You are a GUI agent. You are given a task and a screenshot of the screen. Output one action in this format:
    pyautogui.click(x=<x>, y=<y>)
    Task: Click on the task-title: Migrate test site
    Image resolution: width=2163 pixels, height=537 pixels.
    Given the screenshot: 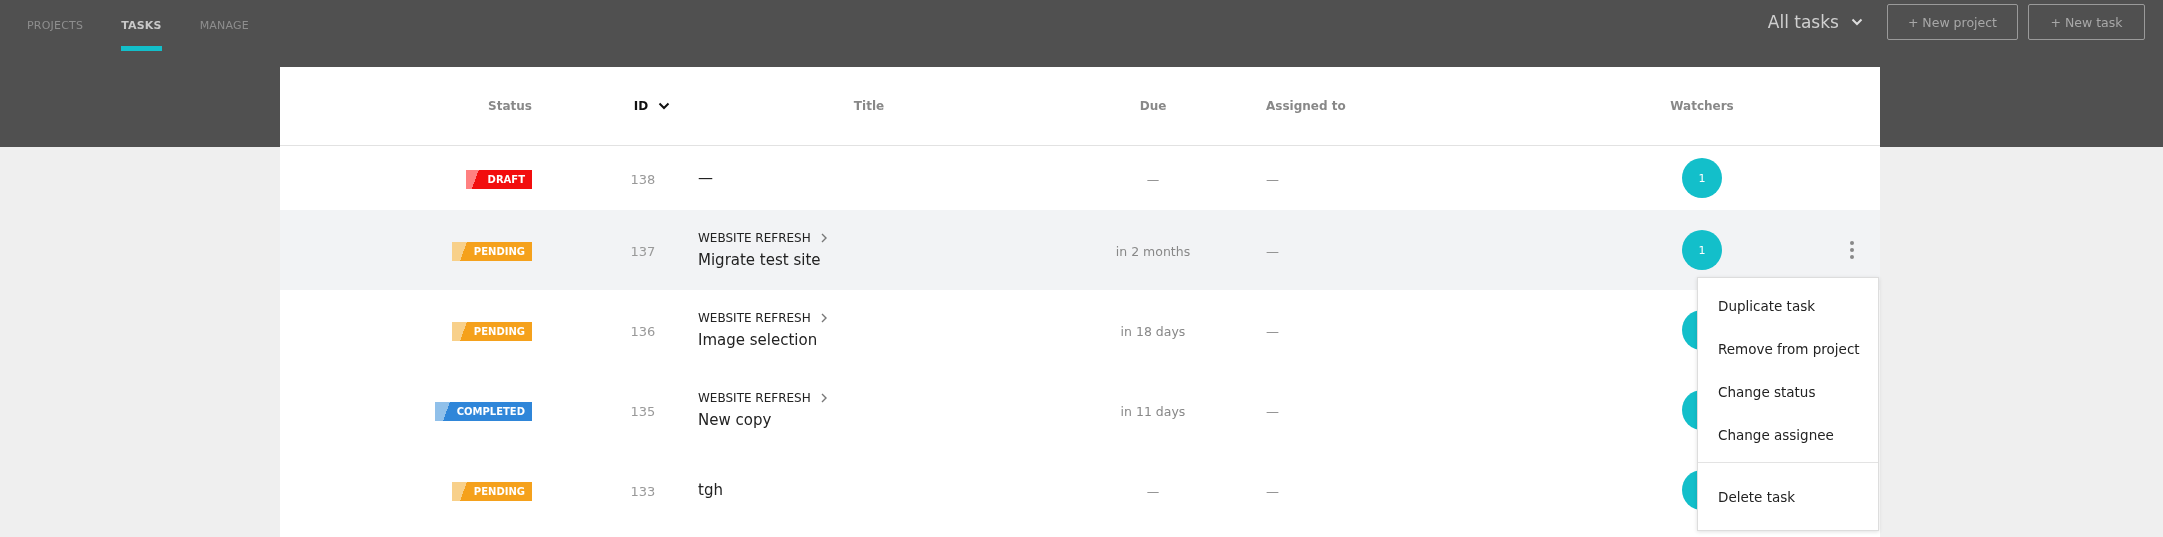 What is the action you would take?
    pyautogui.click(x=760, y=260)
    